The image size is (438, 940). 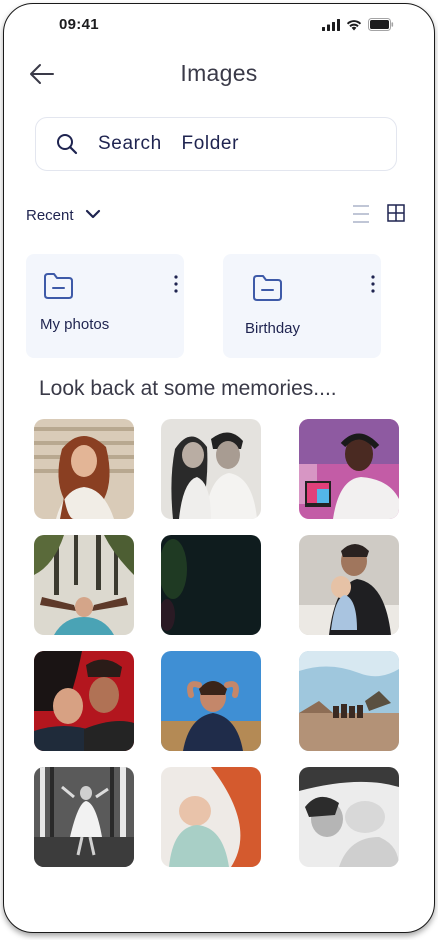 I want to click on page-title: Images, so click(x=219, y=73).